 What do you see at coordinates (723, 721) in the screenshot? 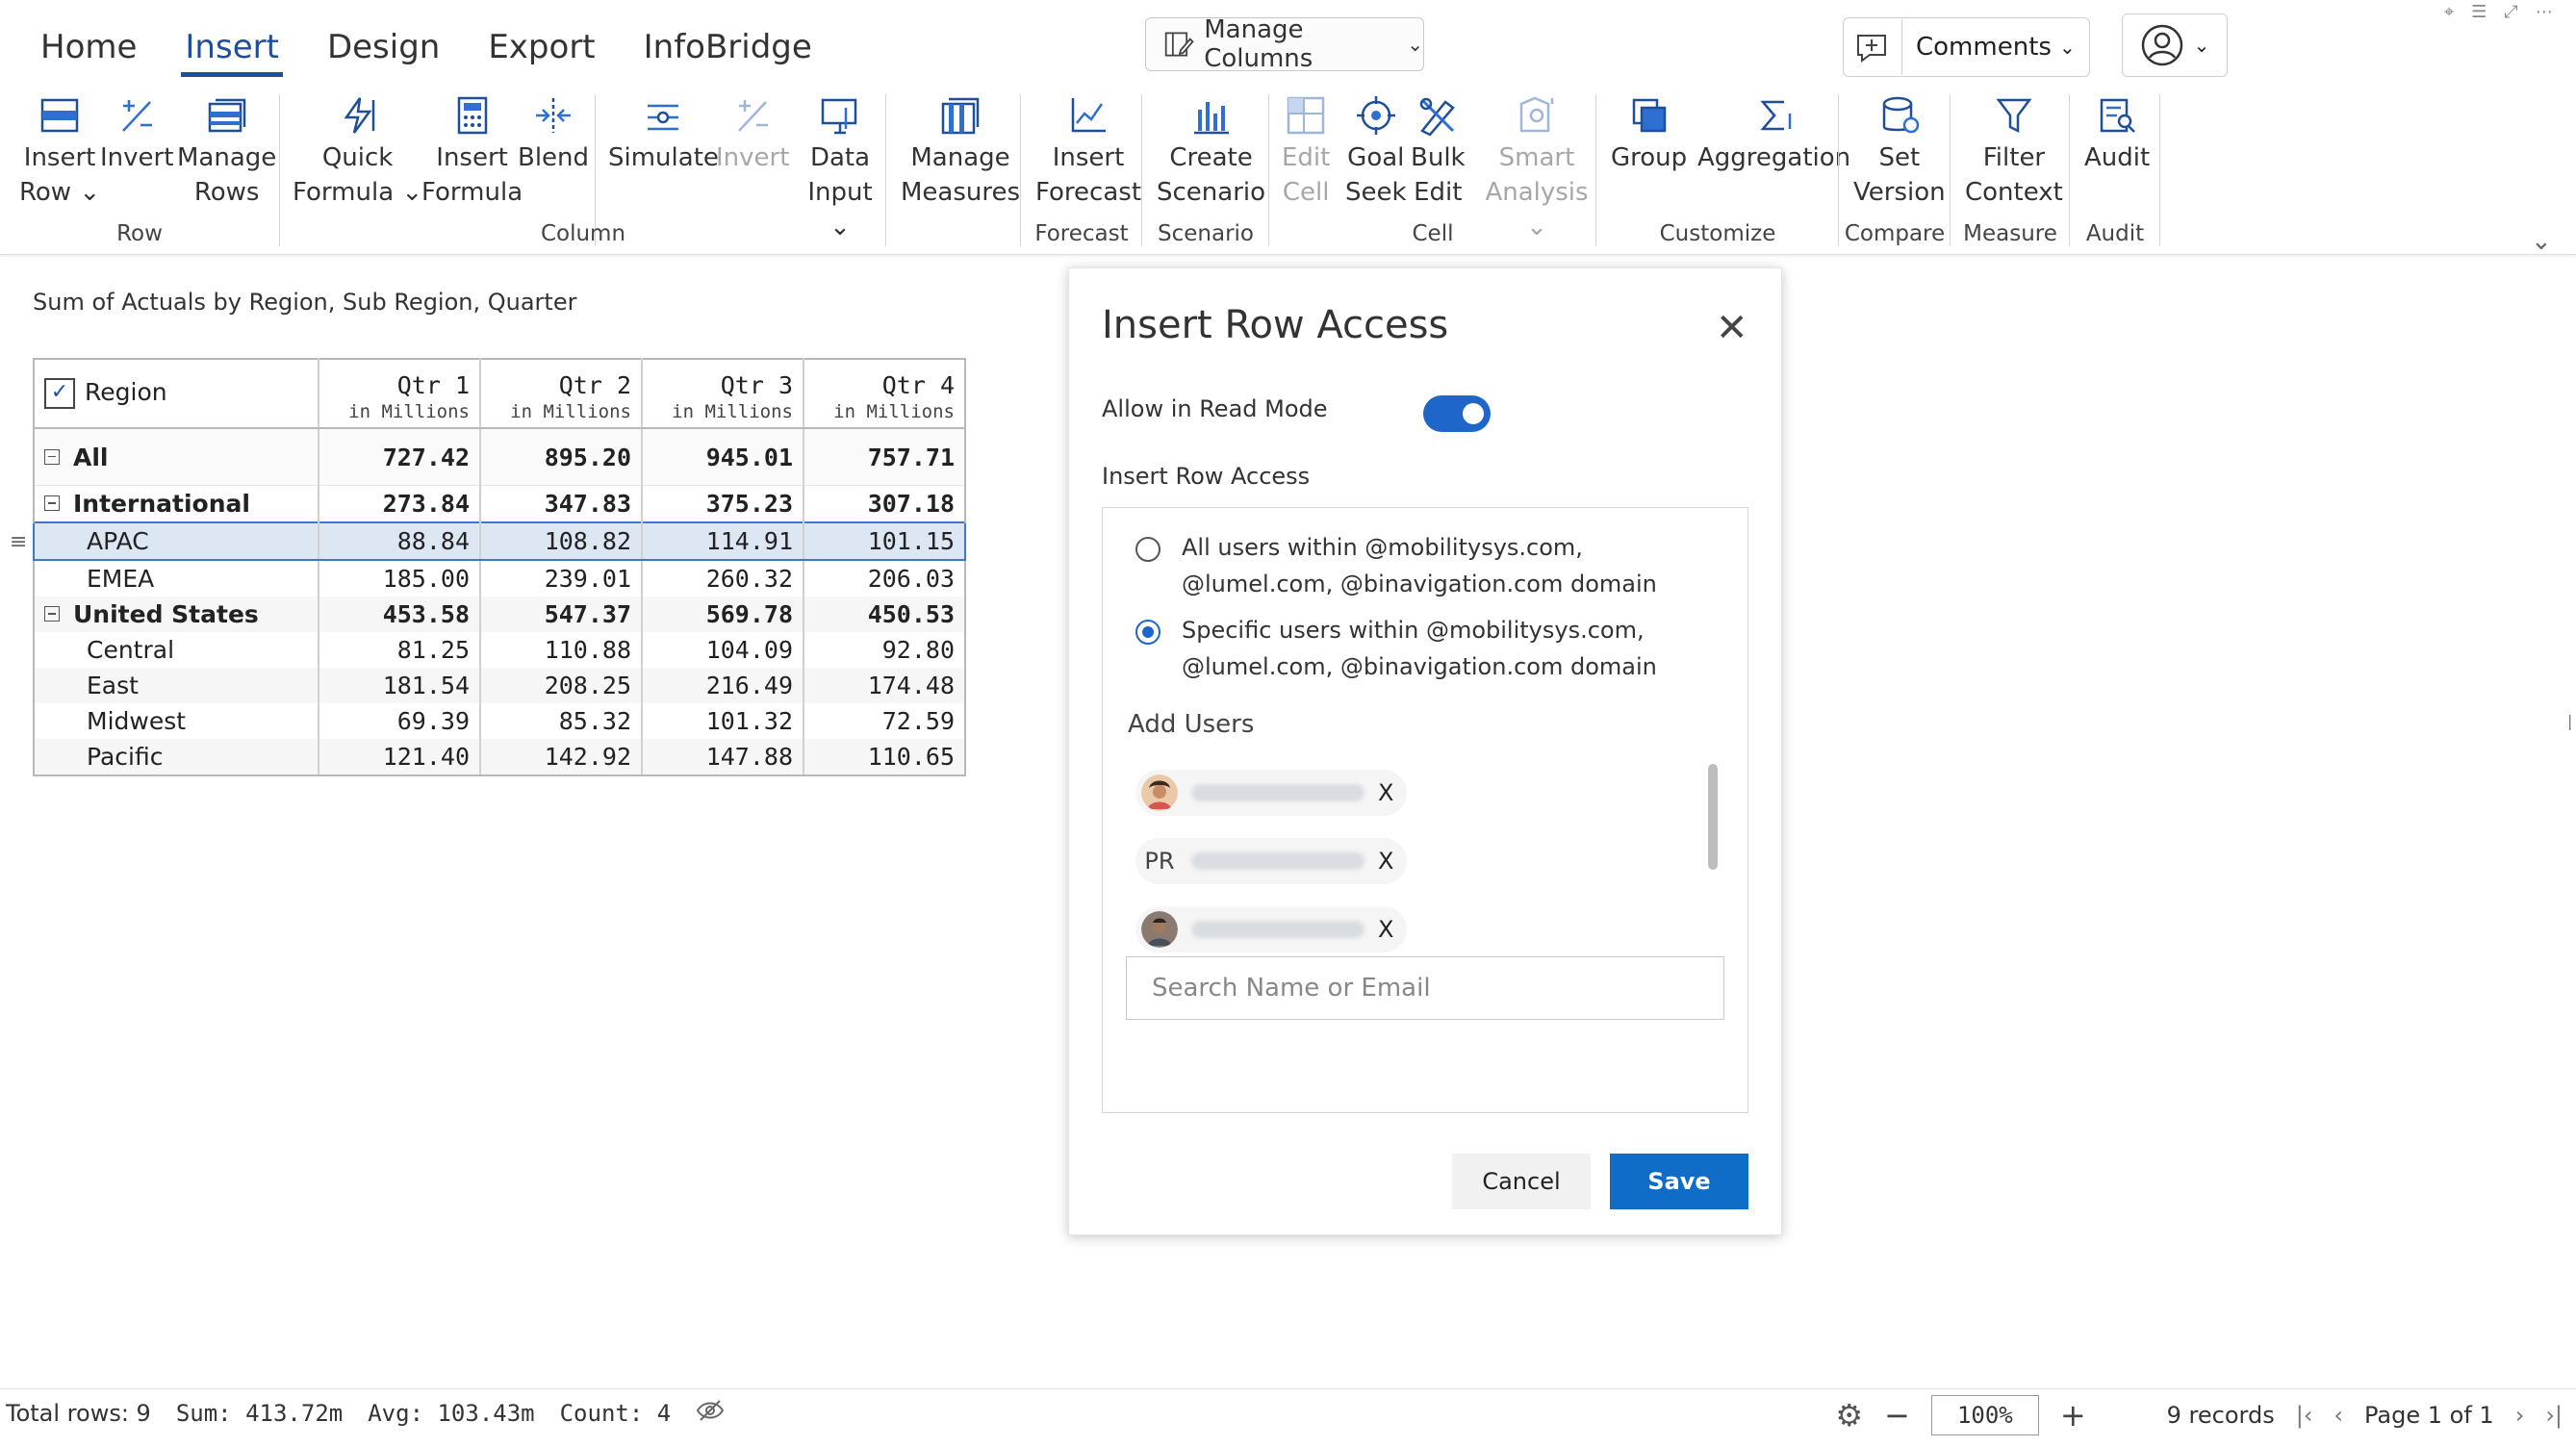
I see `cell: 101.32` at bounding box center [723, 721].